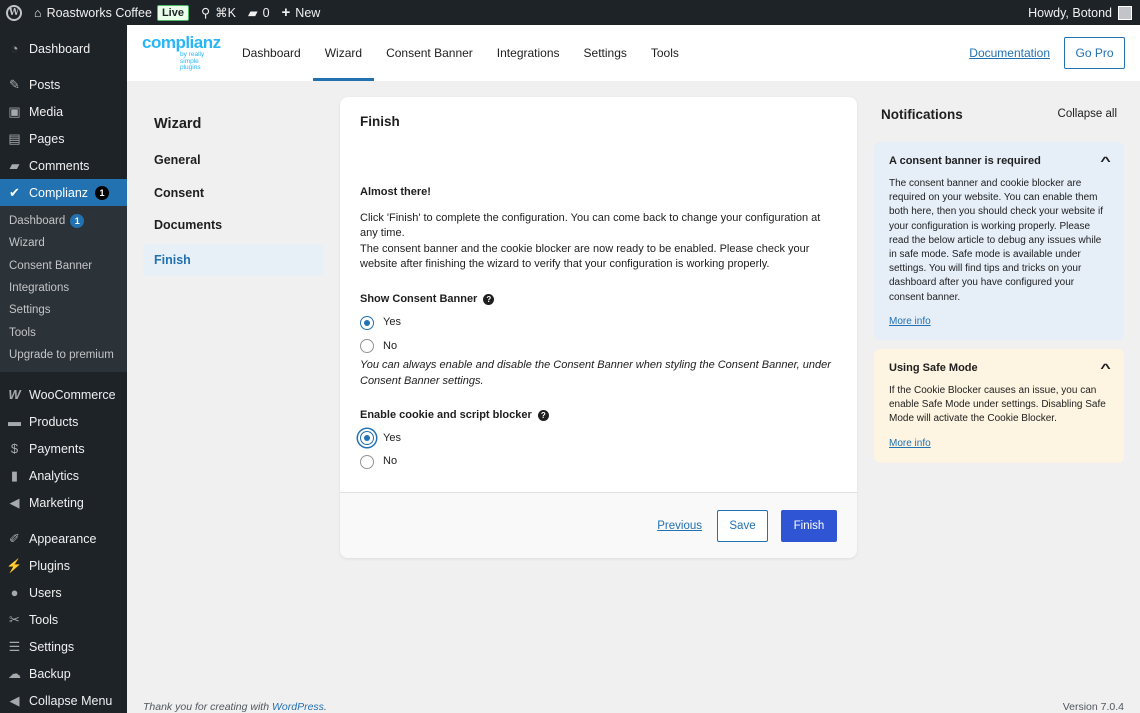  Describe the element at coordinates (809, 525) in the screenshot. I see `finish-button: Finish` at that location.